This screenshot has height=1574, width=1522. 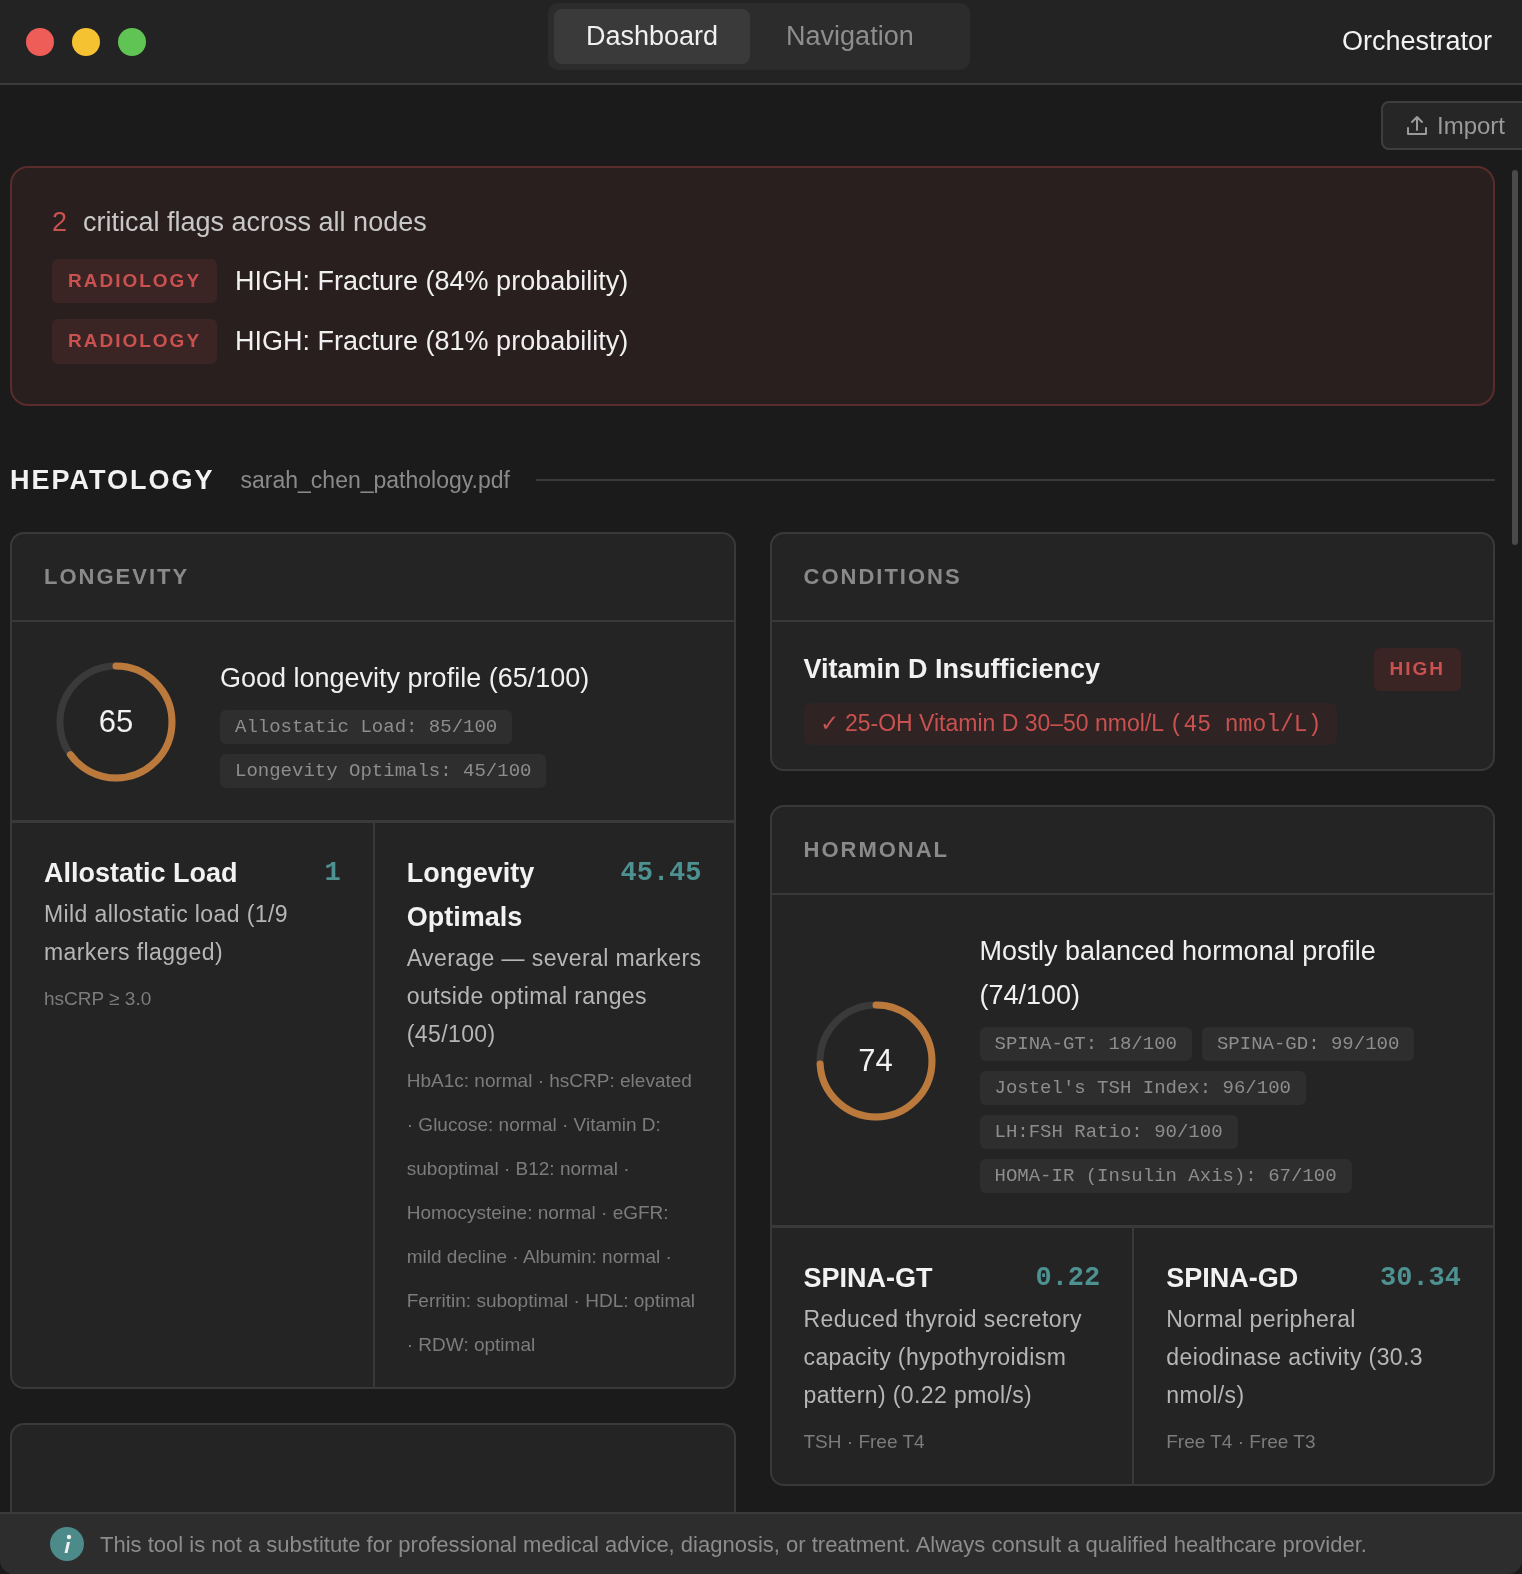 I want to click on score-chip: SPINA-GT: 18/100, so click(x=1085, y=1043).